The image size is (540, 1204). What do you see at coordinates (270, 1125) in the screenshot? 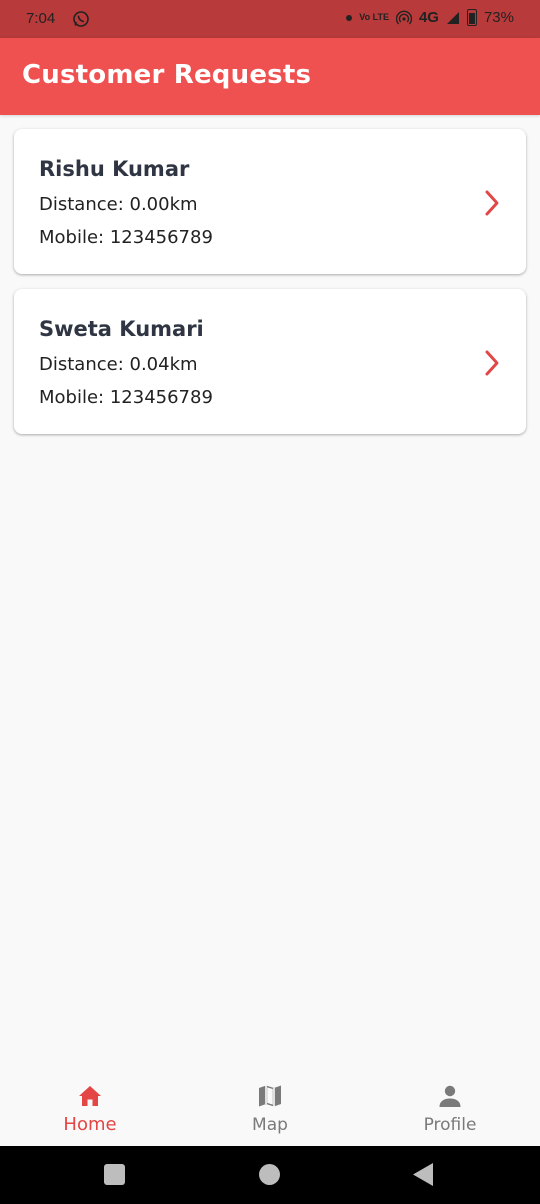
I see `nav-label-map: Map` at bounding box center [270, 1125].